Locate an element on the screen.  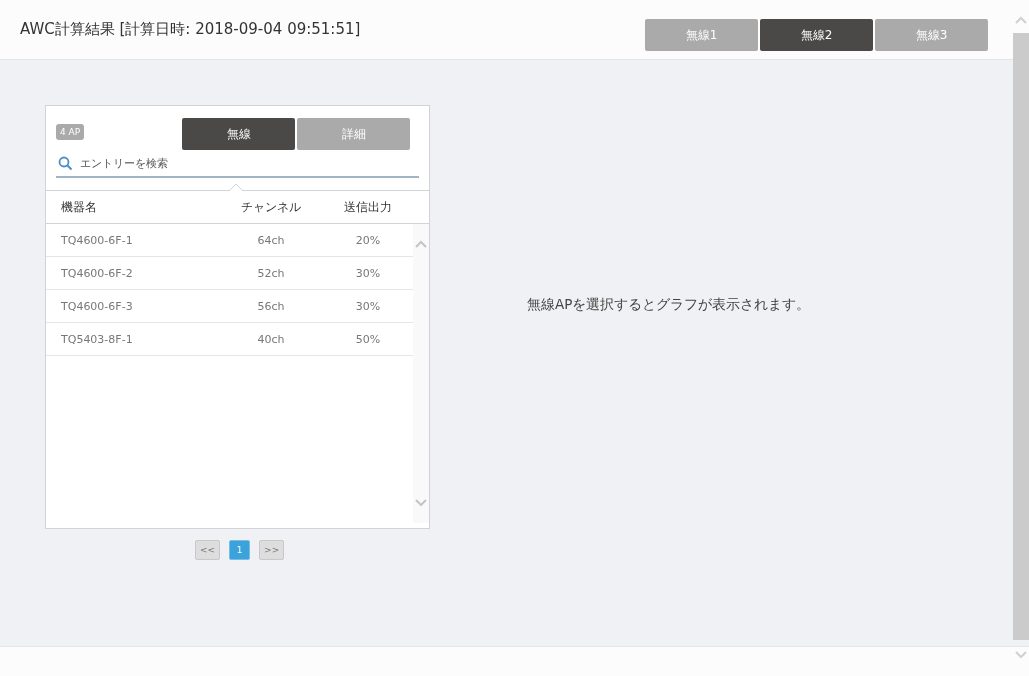
tab: 無線2 is located at coordinates (816, 35).